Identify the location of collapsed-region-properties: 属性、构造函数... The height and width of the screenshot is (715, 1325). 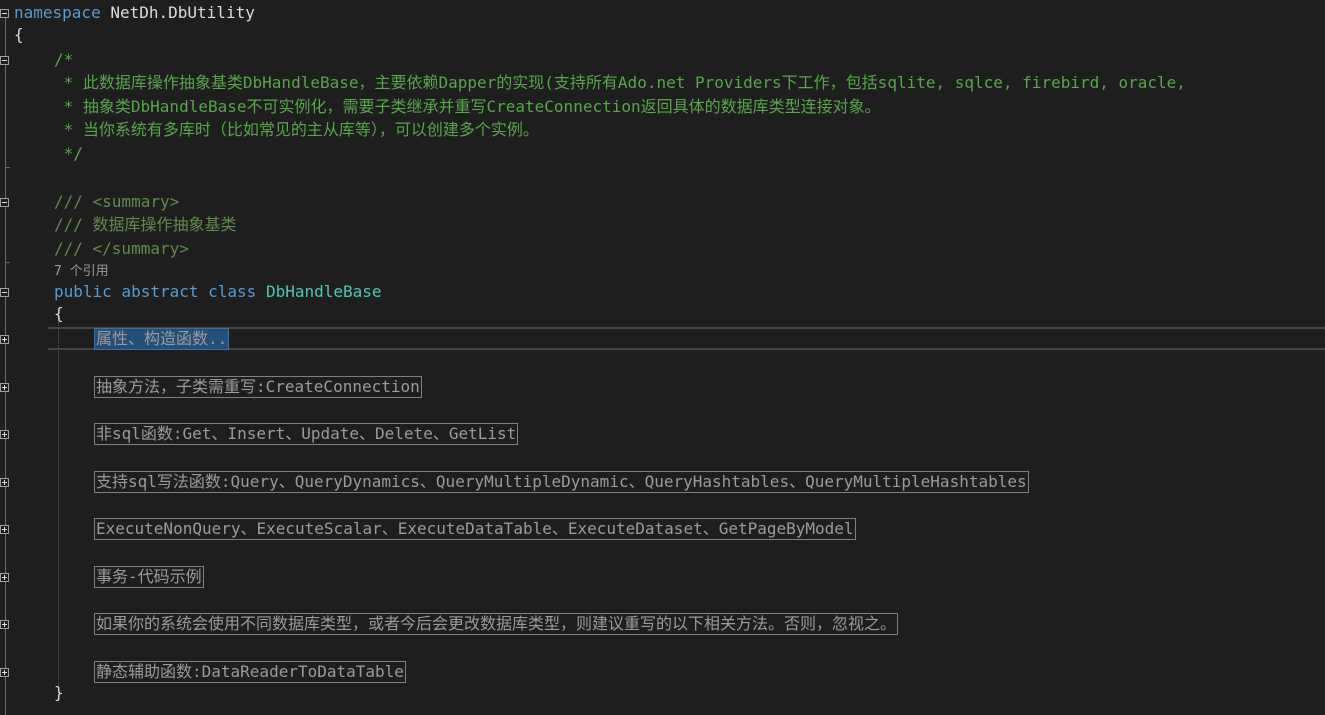
(162, 339).